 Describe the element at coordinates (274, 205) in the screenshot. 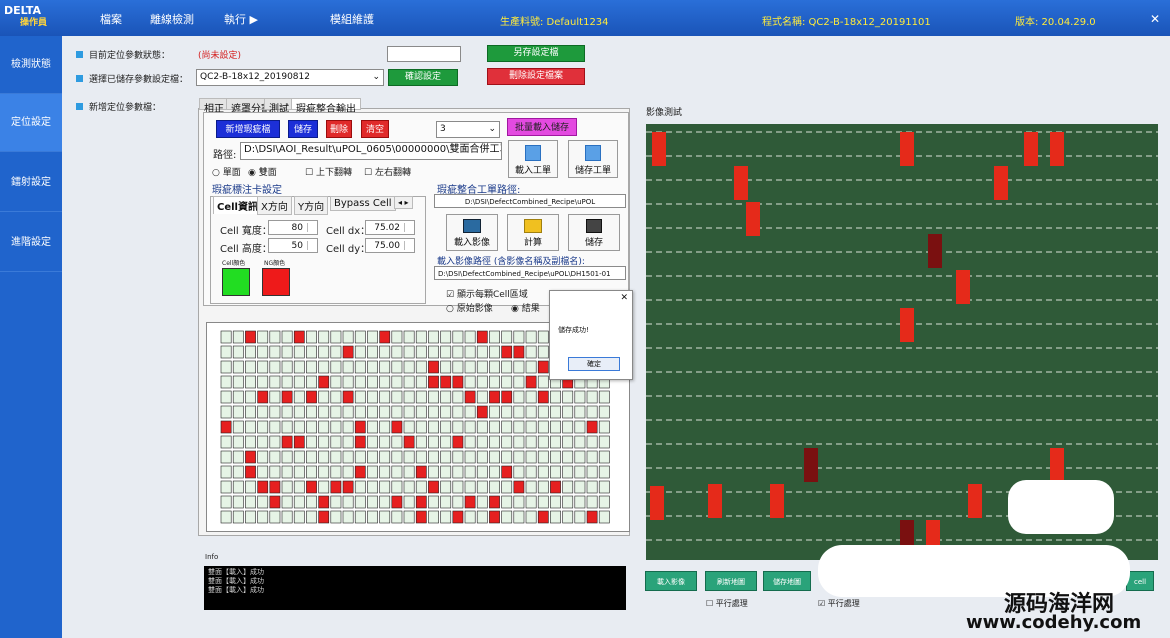

I see `tab-x-direction: X方向` at that location.